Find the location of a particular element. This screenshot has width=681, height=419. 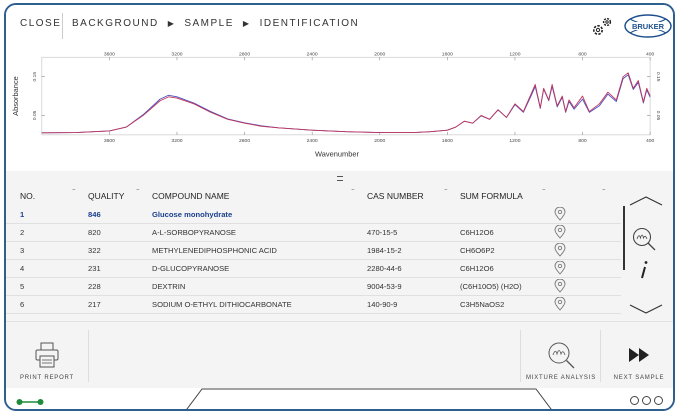

cell-compound: Glucose monohydrate is located at coordinates (192, 214).